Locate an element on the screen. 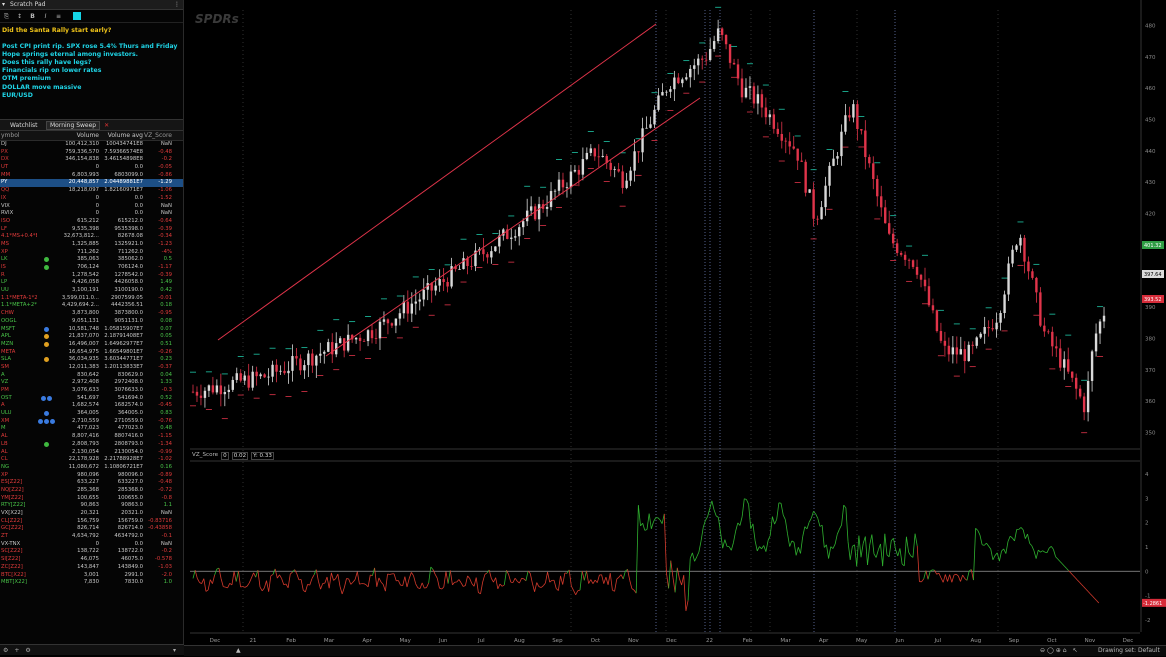  watchlist-row: VX-TNX00.0NaN is located at coordinates (91, 545).